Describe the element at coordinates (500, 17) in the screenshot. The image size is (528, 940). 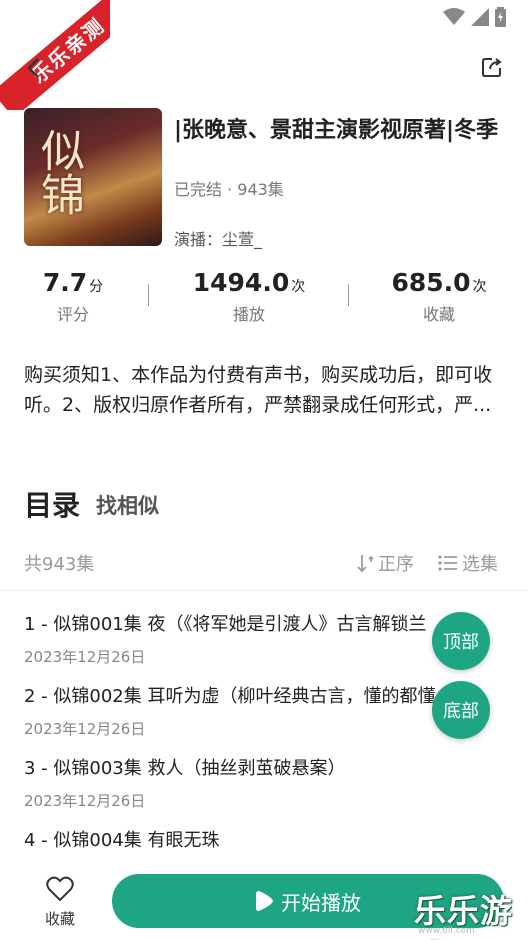
I see `battery-icon` at that location.